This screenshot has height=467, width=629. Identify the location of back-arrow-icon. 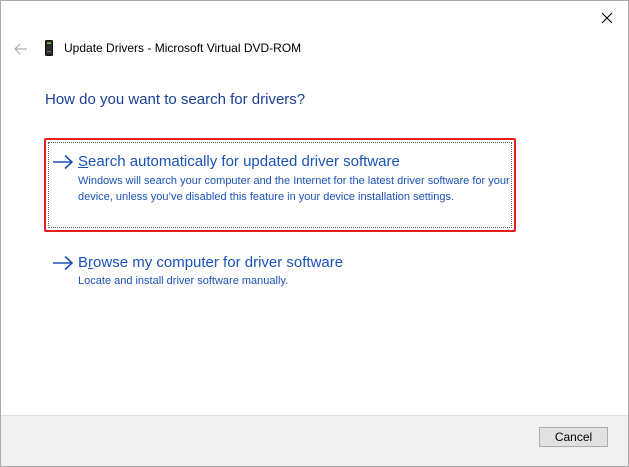
(20, 49).